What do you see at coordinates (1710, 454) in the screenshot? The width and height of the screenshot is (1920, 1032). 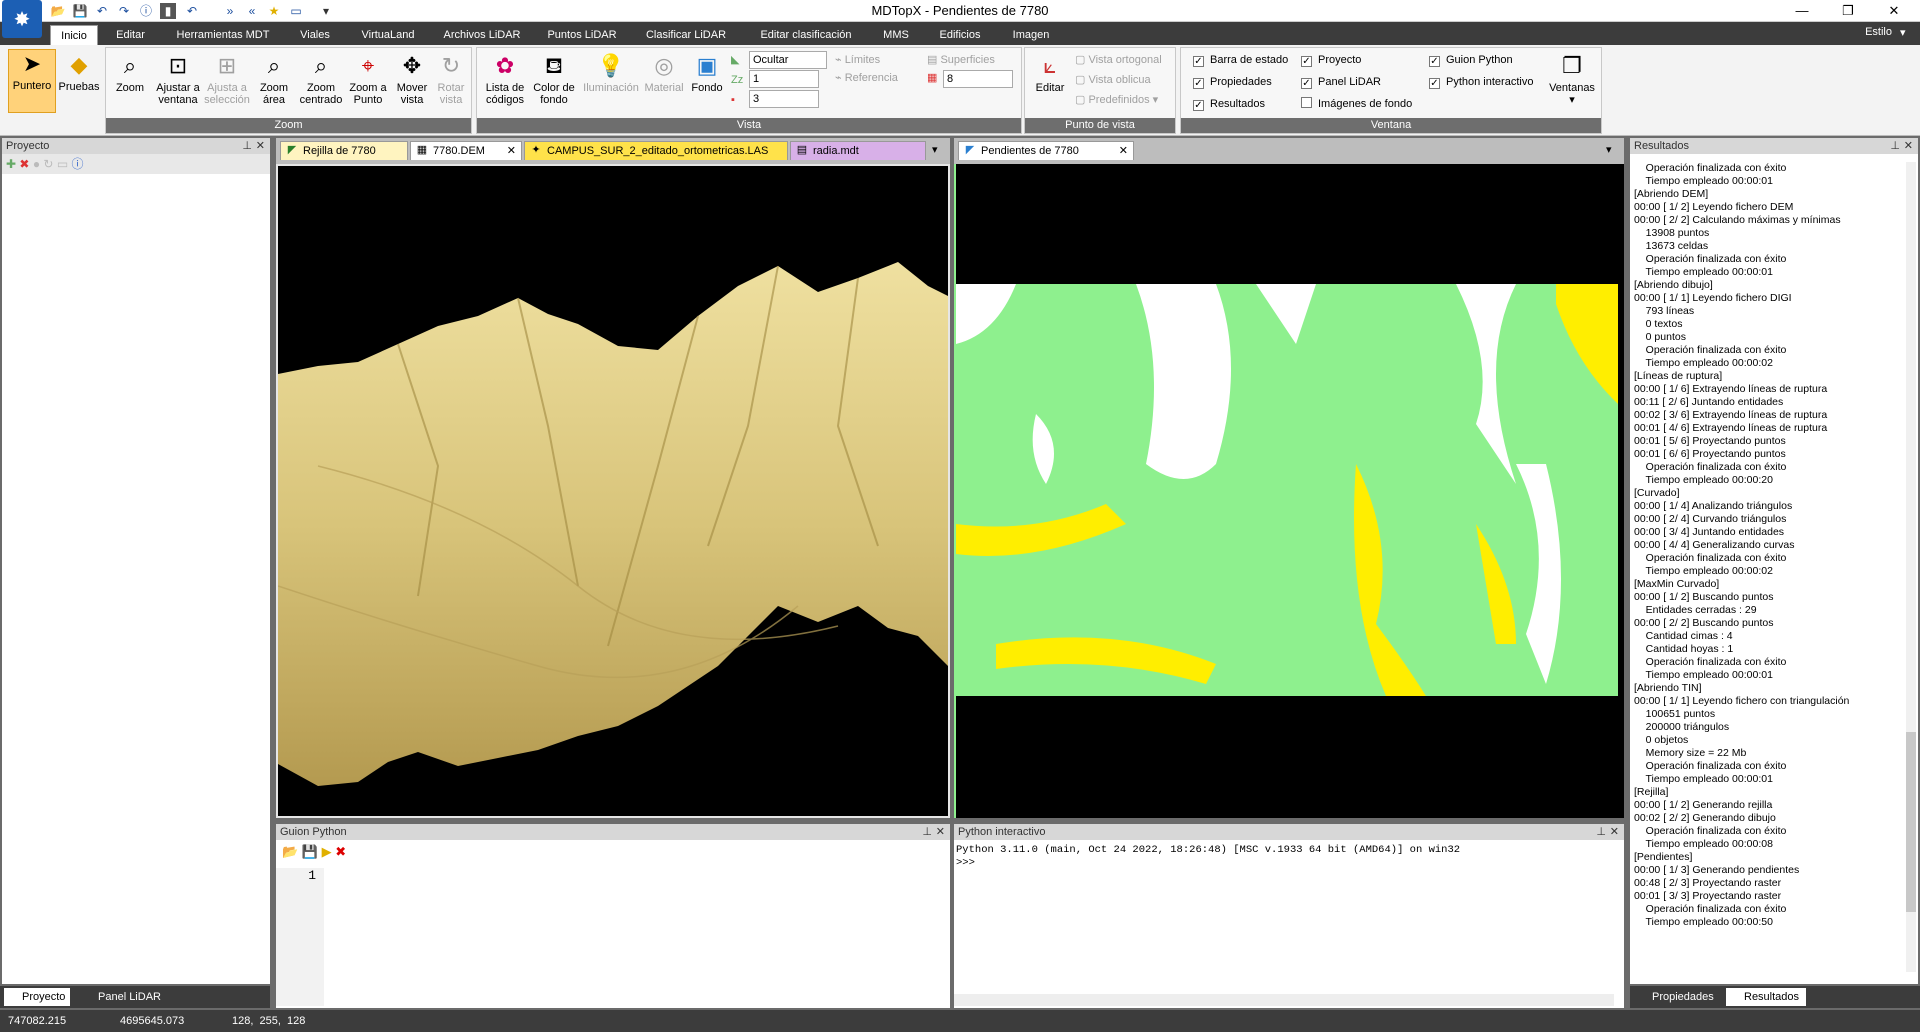 I see `results-line: 00:01 [ 6/ 6] Proyectando puntos` at bounding box center [1710, 454].